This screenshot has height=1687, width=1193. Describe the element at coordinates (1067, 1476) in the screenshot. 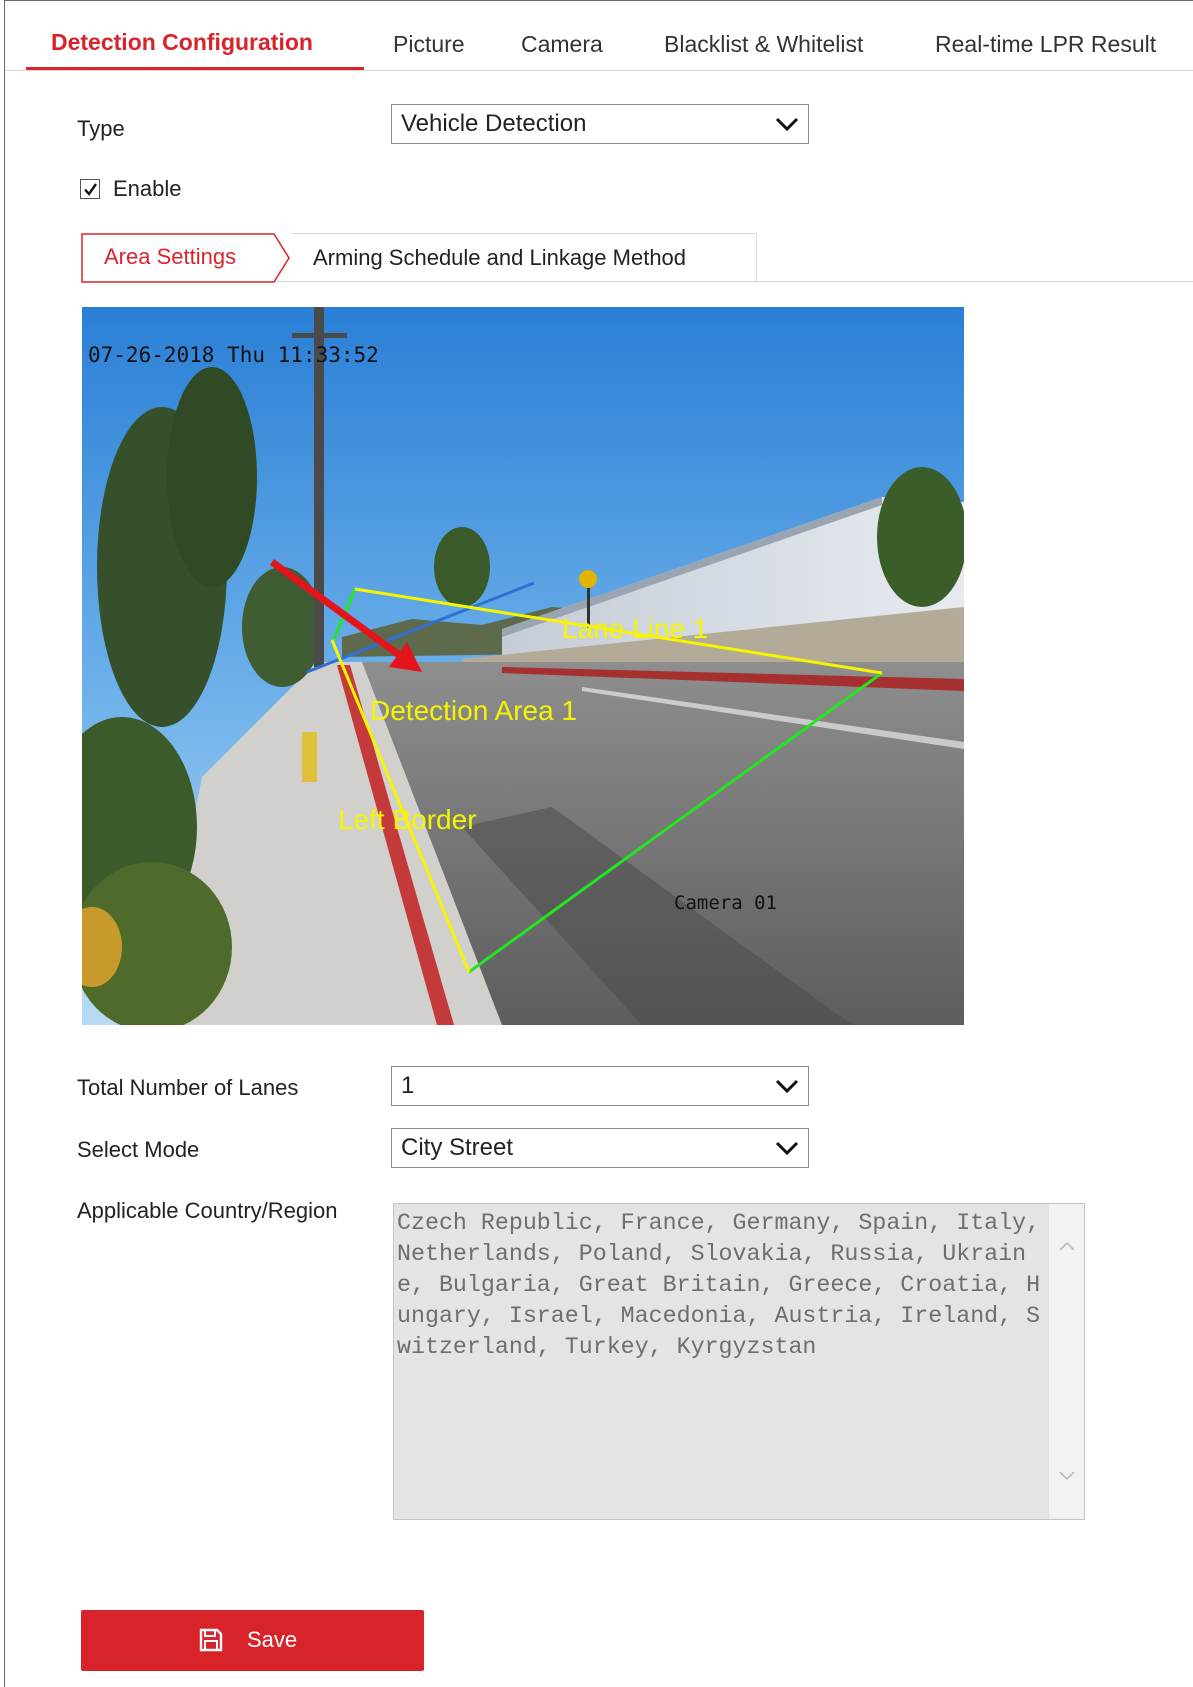

I see `scroll-down-icon` at that location.